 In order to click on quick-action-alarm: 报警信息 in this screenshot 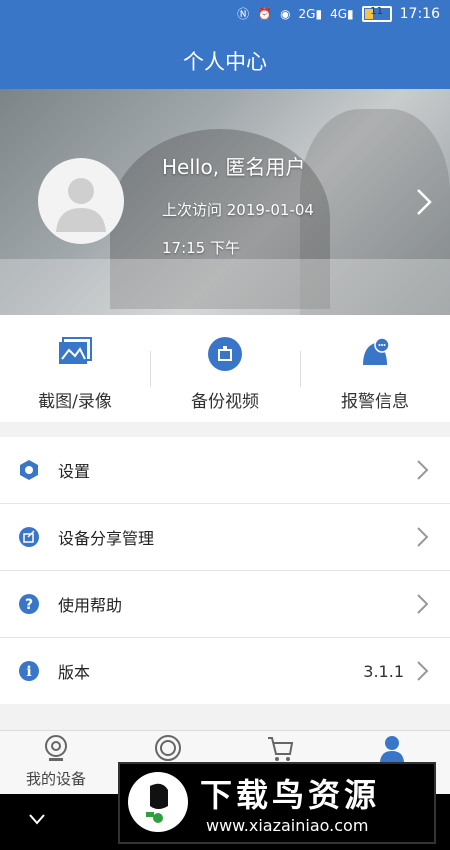, I will do `click(375, 368)`.